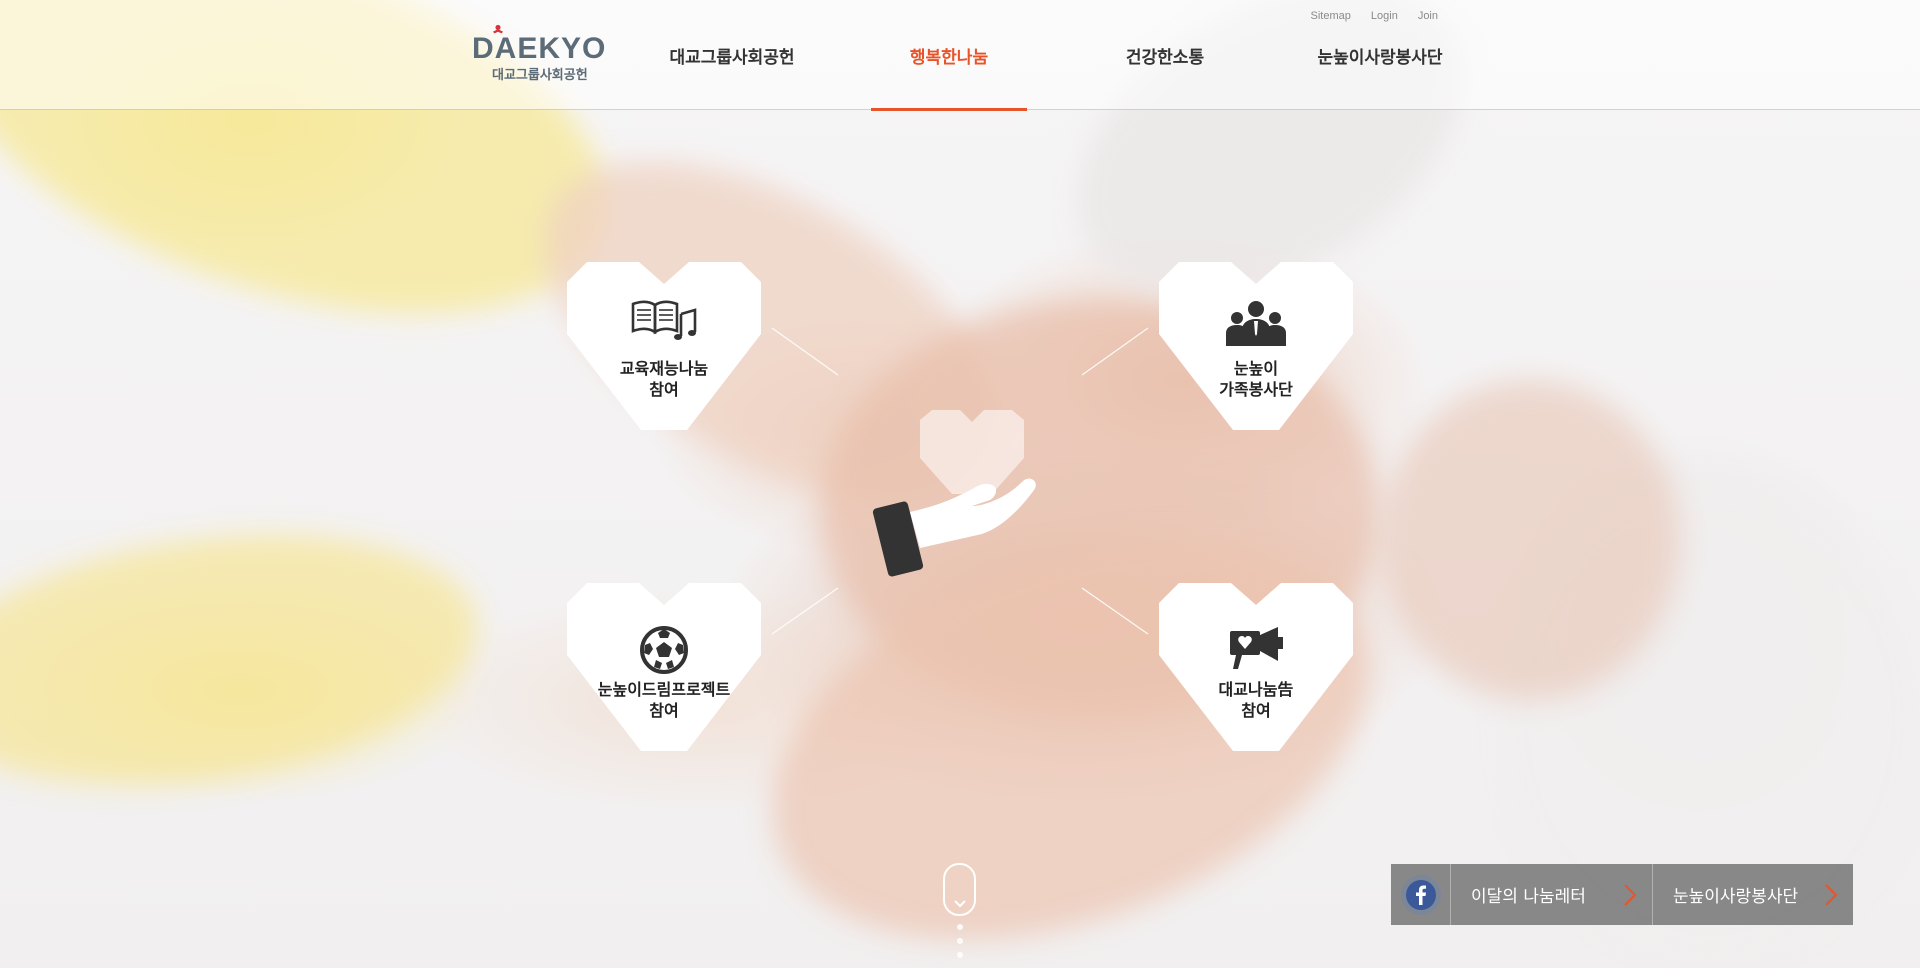 Image resolution: width=1920 pixels, height=968 pixels. What do you see at coordinates (664, 379) in the screenshot?
I see `heart-label: 교육재능나눔 참여` at bounding box center [664, 379].